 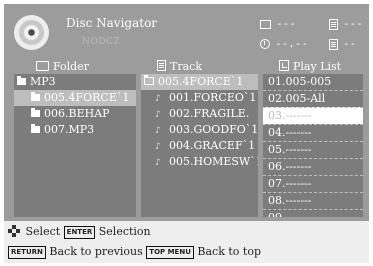 I want to click on track-folder-label: 005.4FORCE`1, so click(x=201, y=81).